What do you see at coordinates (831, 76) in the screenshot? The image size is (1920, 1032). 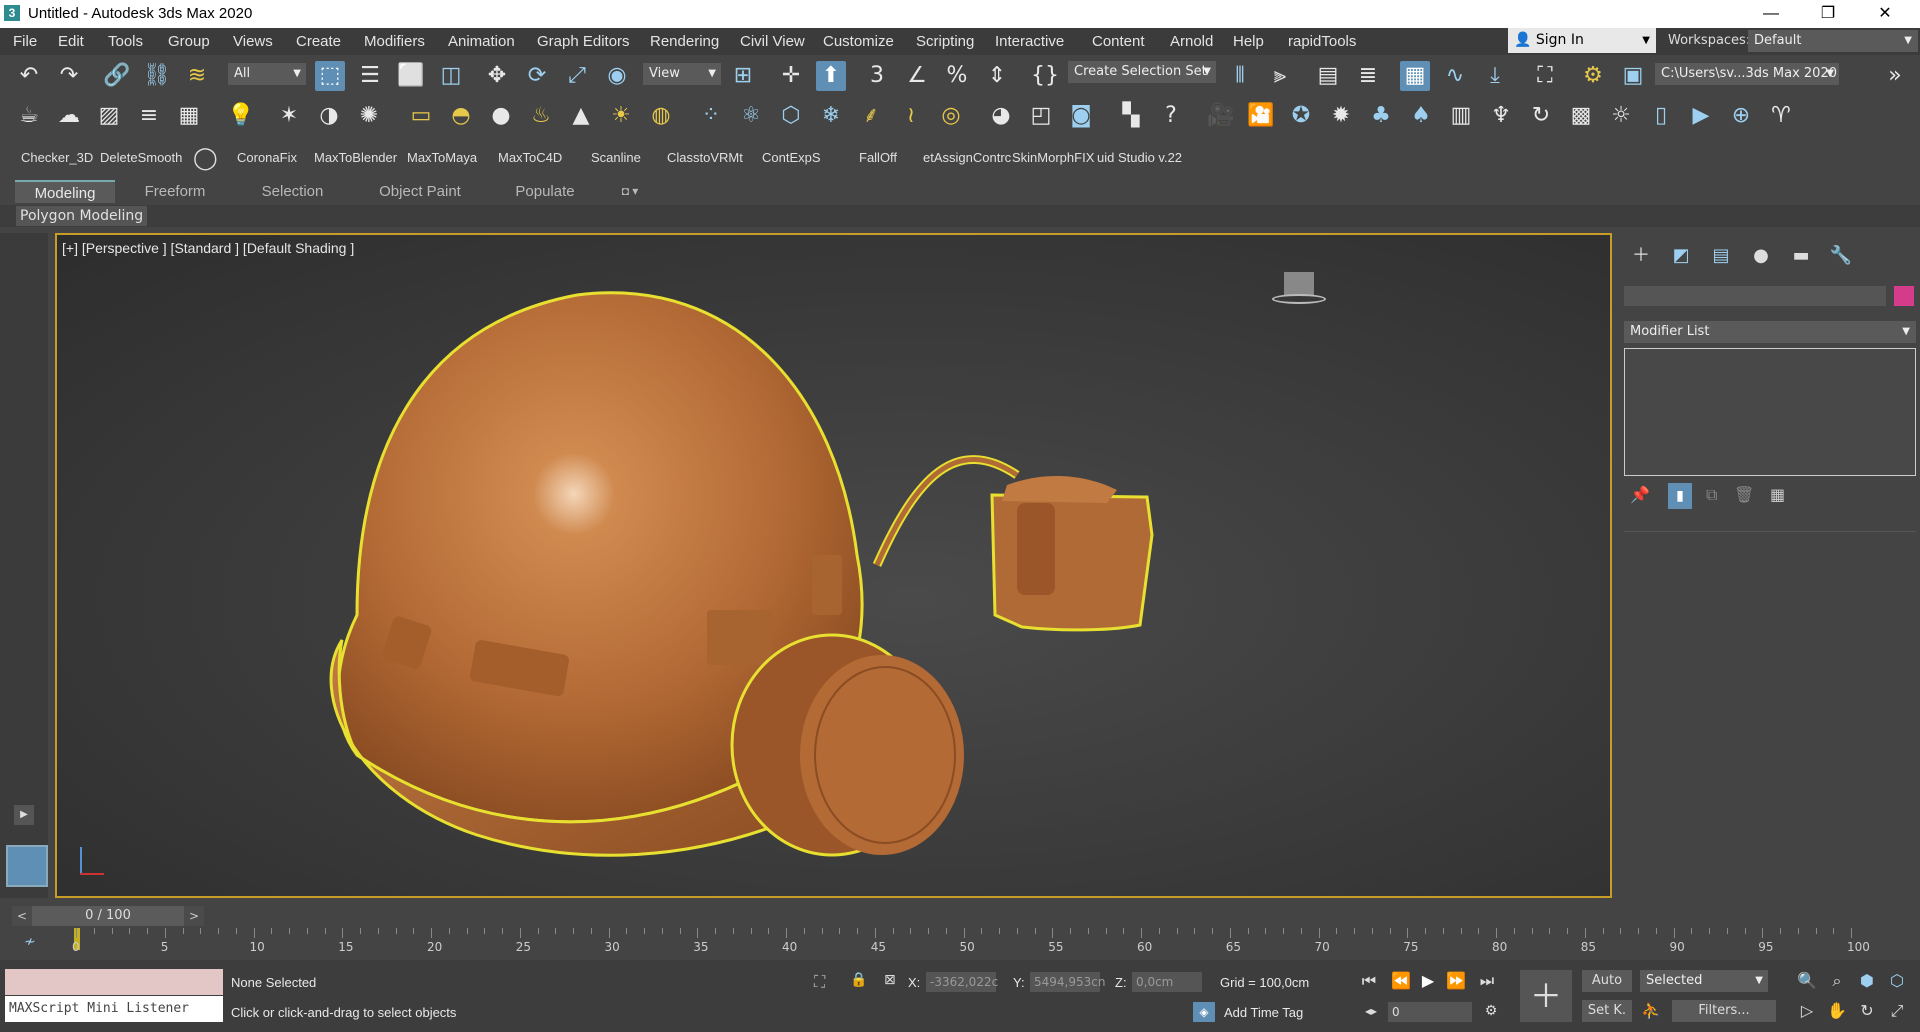 I see `keyboard-shortcut-override-icon: ⬆` at bounding box center [831, 76].